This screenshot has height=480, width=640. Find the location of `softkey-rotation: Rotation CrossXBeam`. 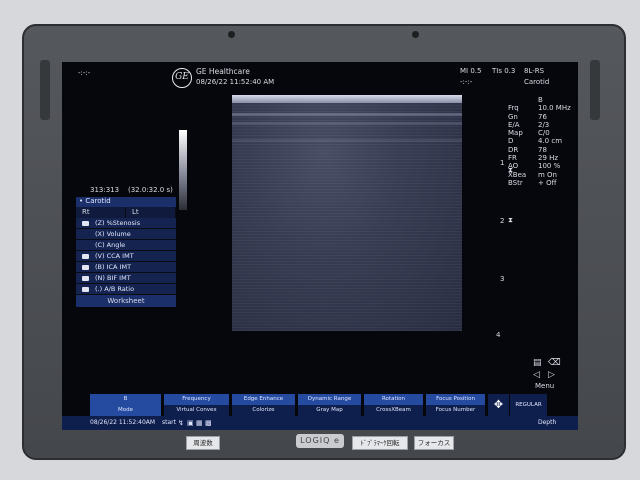

softkey-rotation: Rotation CrossXBeam is located at coordinates (394, 405).